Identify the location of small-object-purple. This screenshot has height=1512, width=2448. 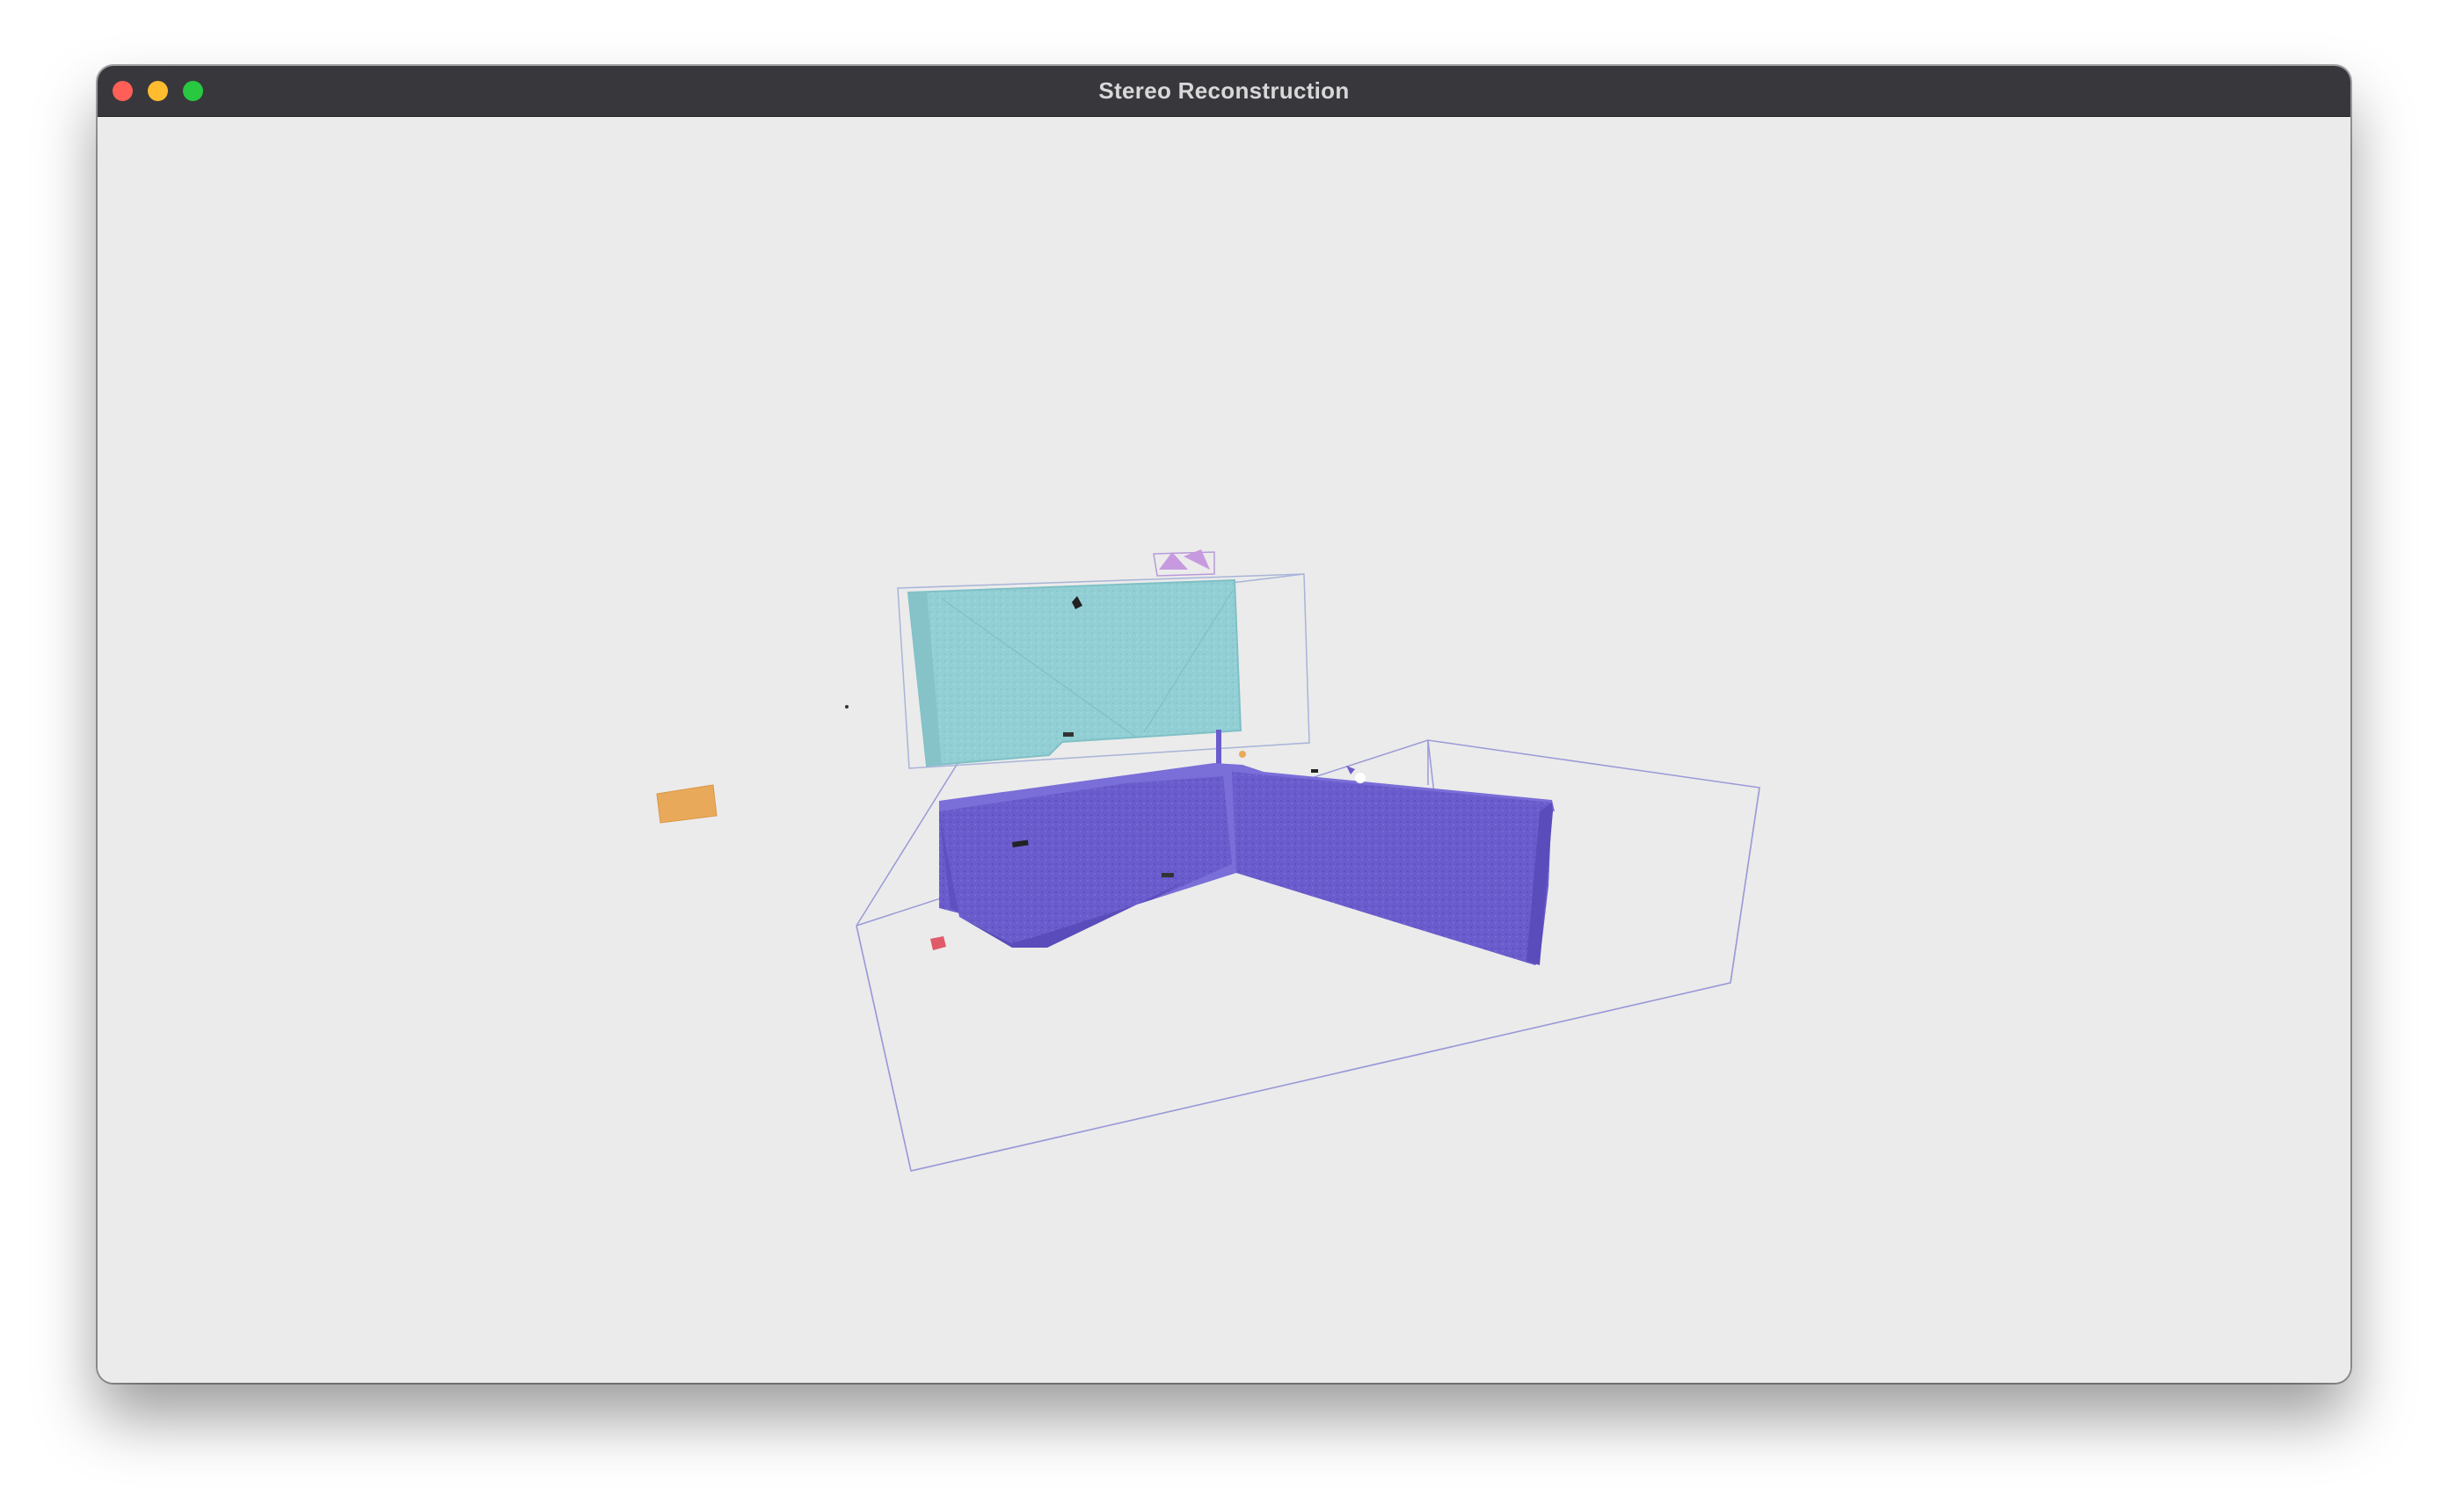
(1184, 563).